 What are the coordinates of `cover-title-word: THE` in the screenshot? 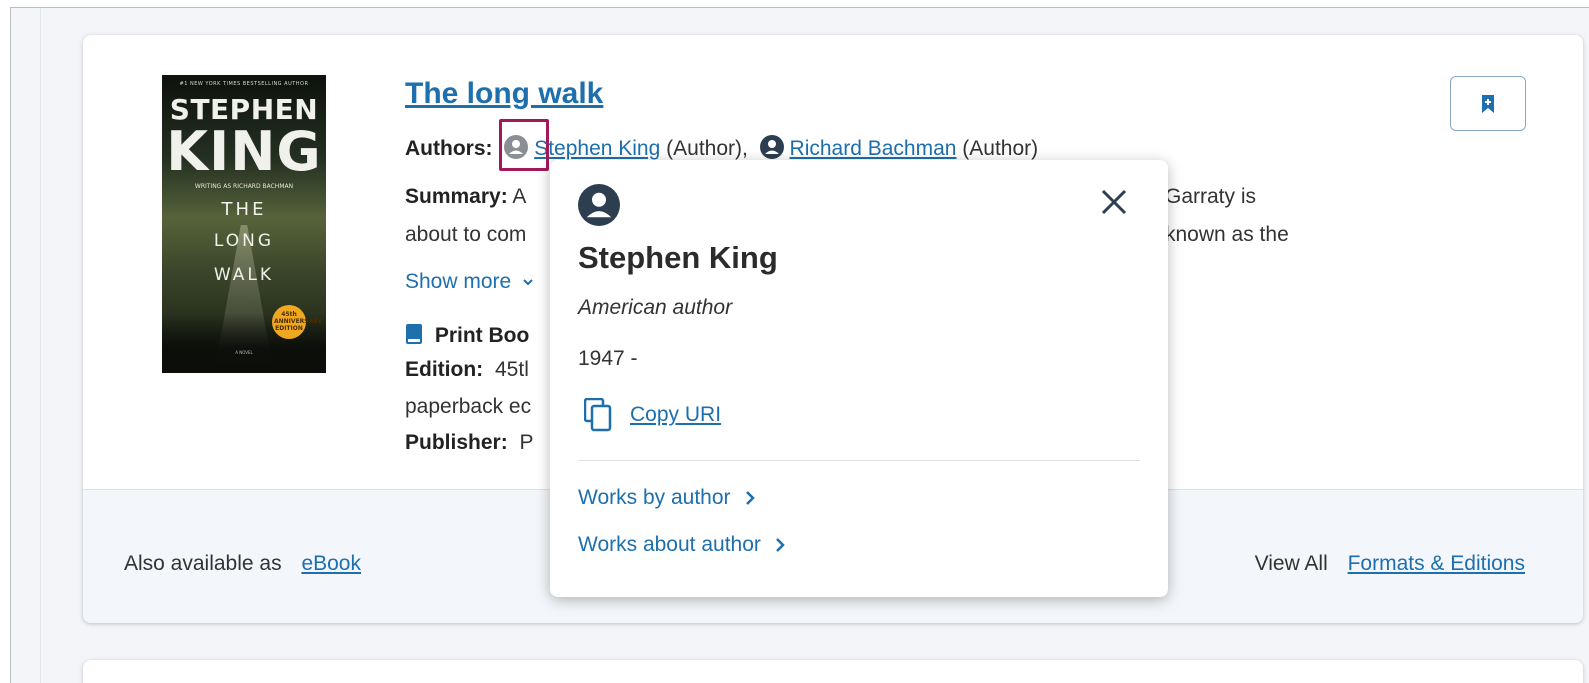 It's located at (244, 209).